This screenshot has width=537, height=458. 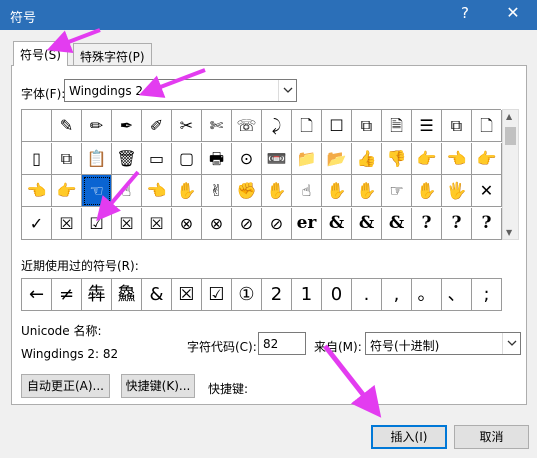 I want to click on symbol-cell: er, so click(x=307, y=223).